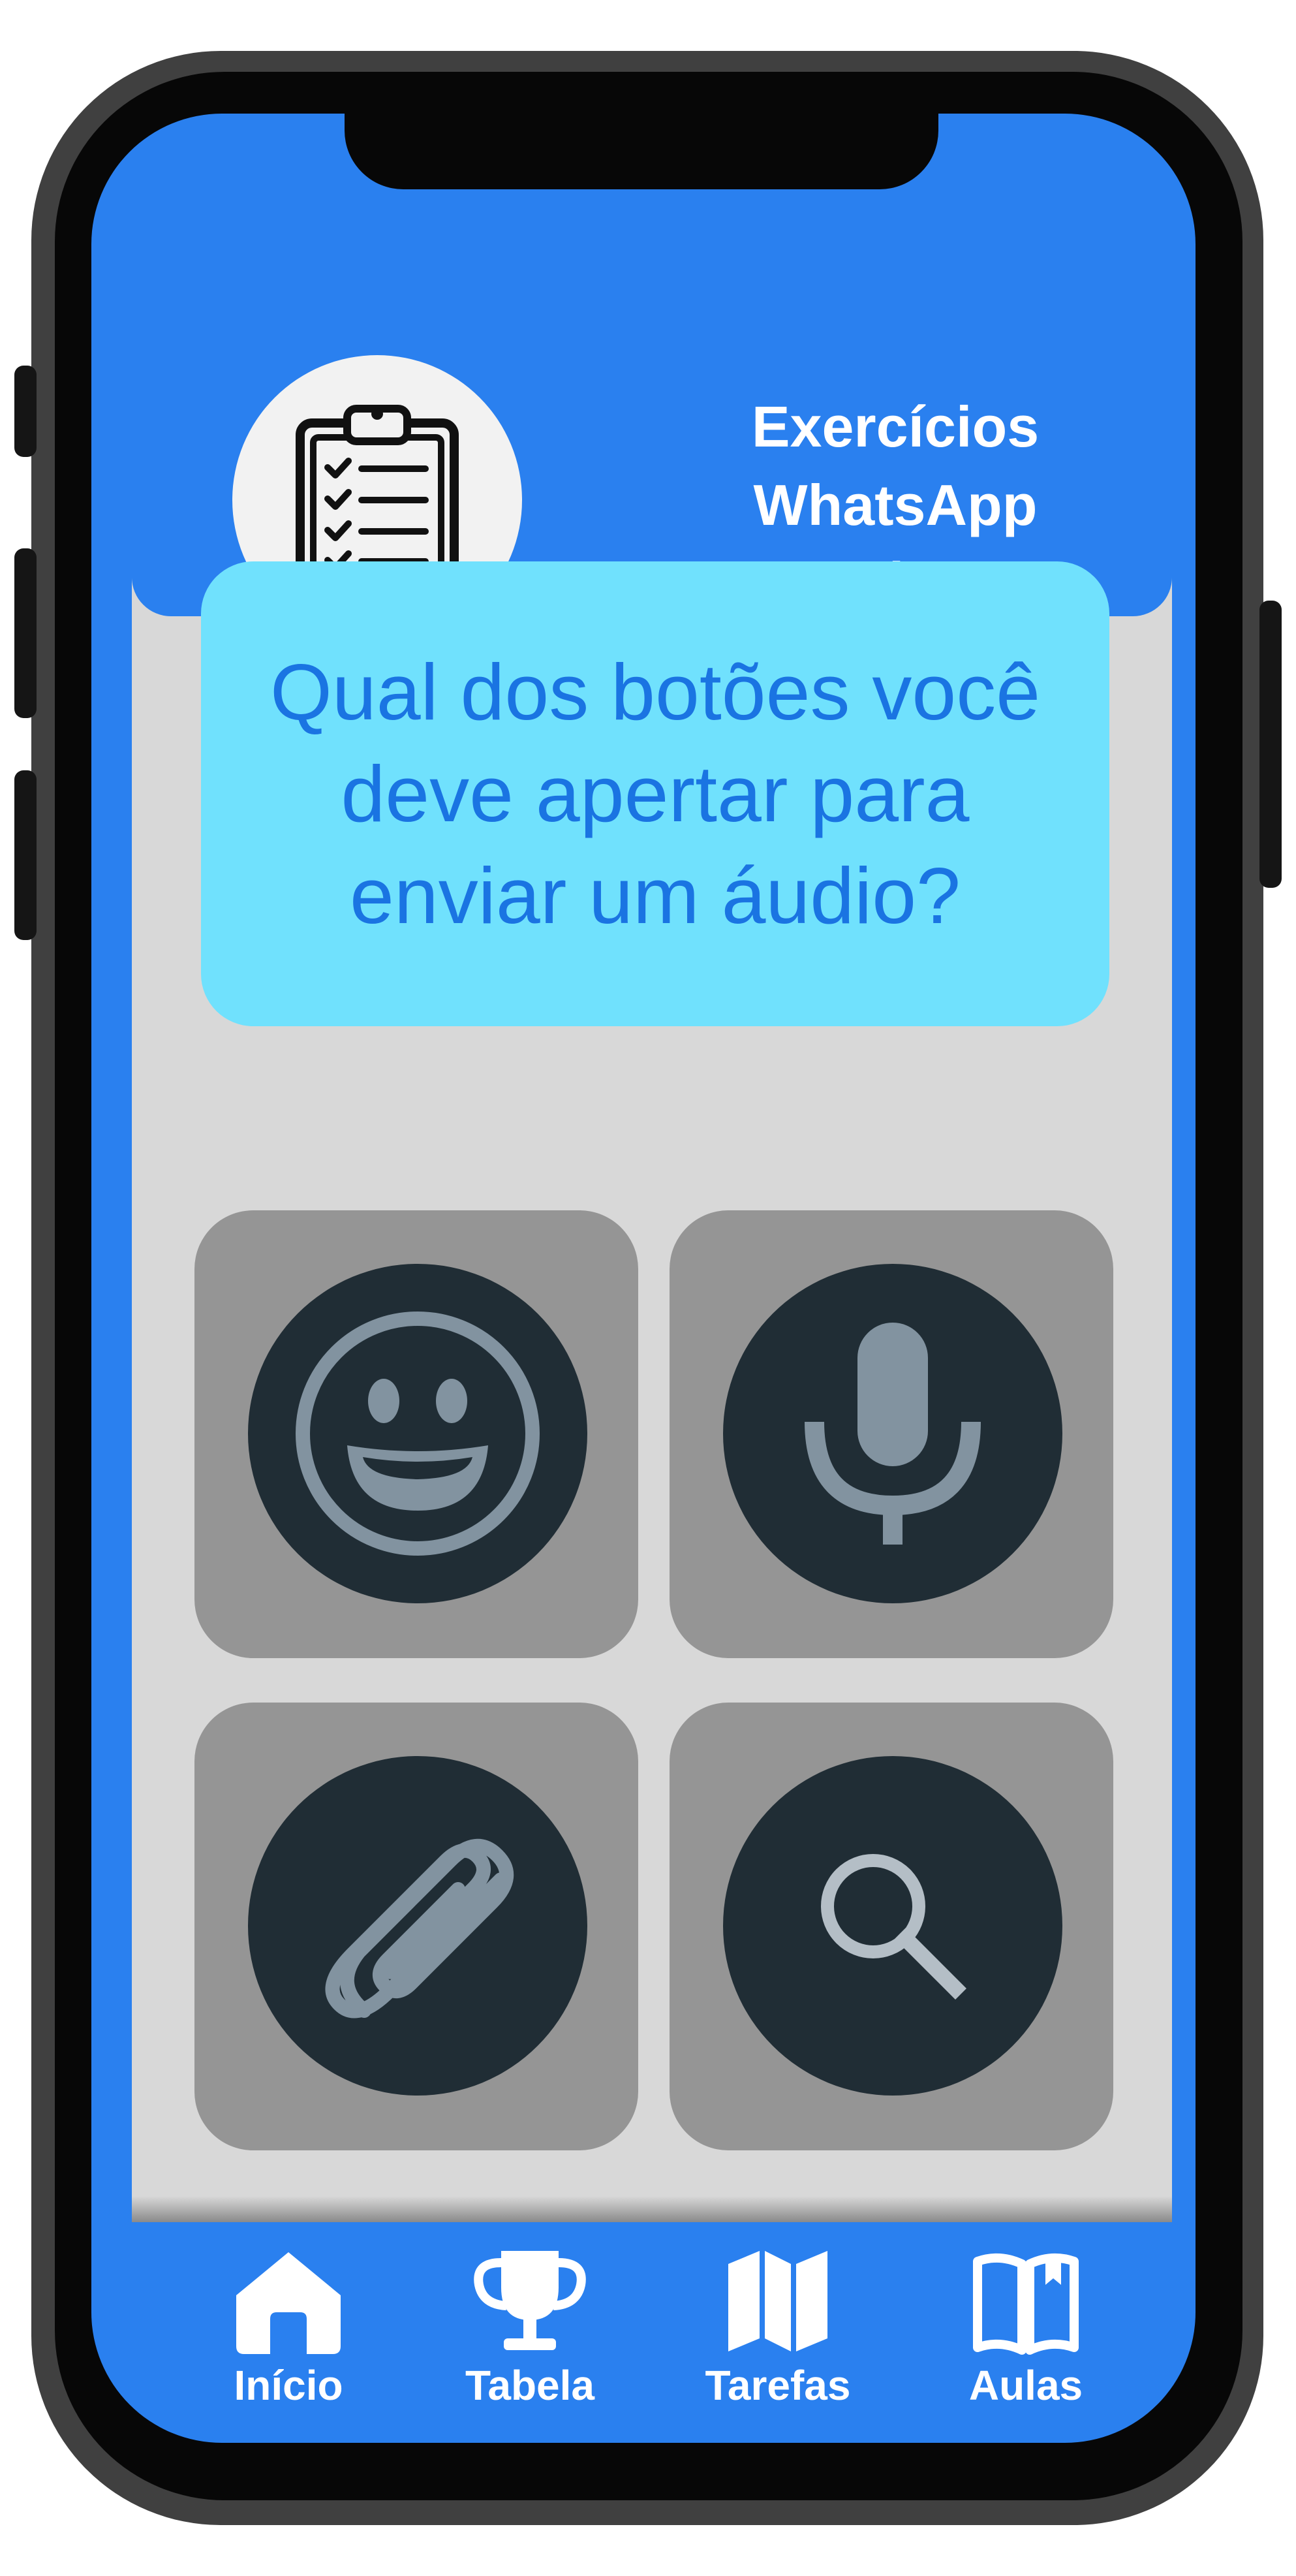 This screenshot has width=1296, height=2576. Describe the element at coordinates (1025, 2385) in the screenshot. I see `nav-label-aulas: Aulas` at that location.